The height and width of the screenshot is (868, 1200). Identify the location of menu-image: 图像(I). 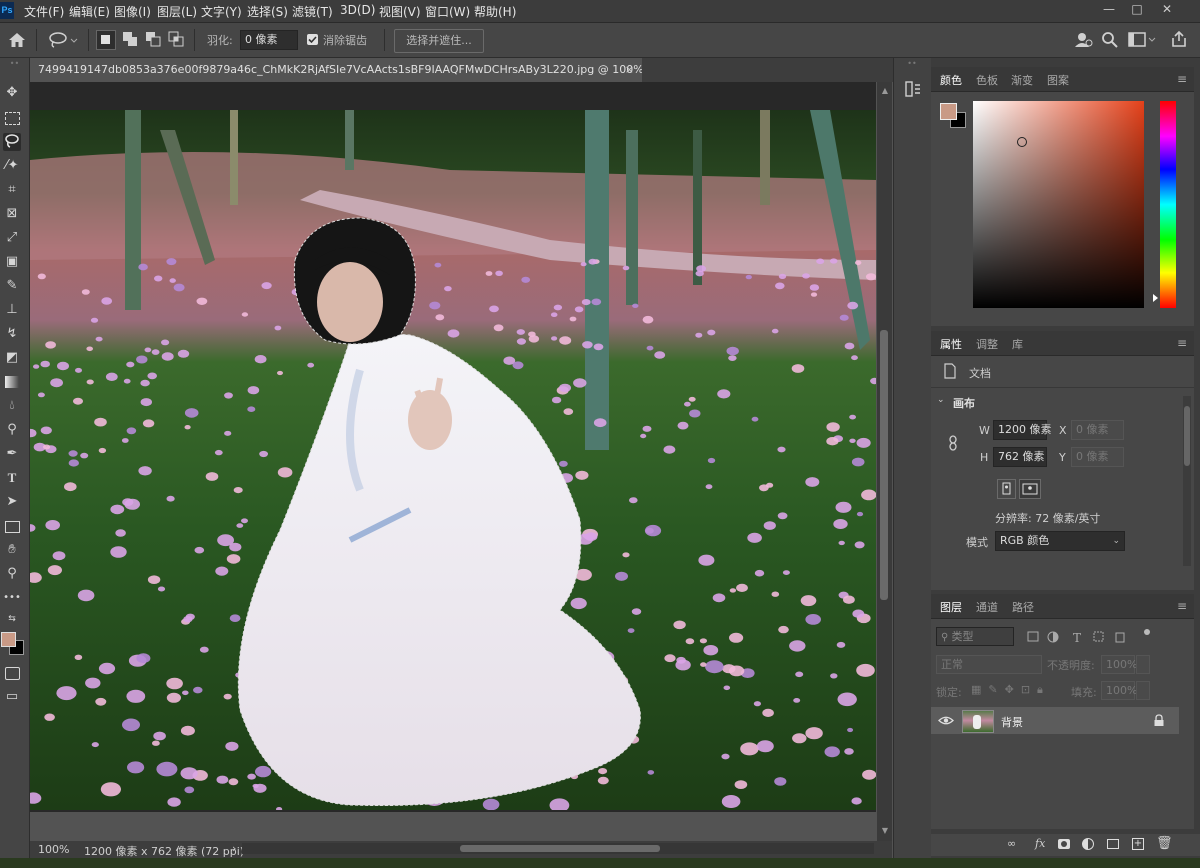
(132, 11).